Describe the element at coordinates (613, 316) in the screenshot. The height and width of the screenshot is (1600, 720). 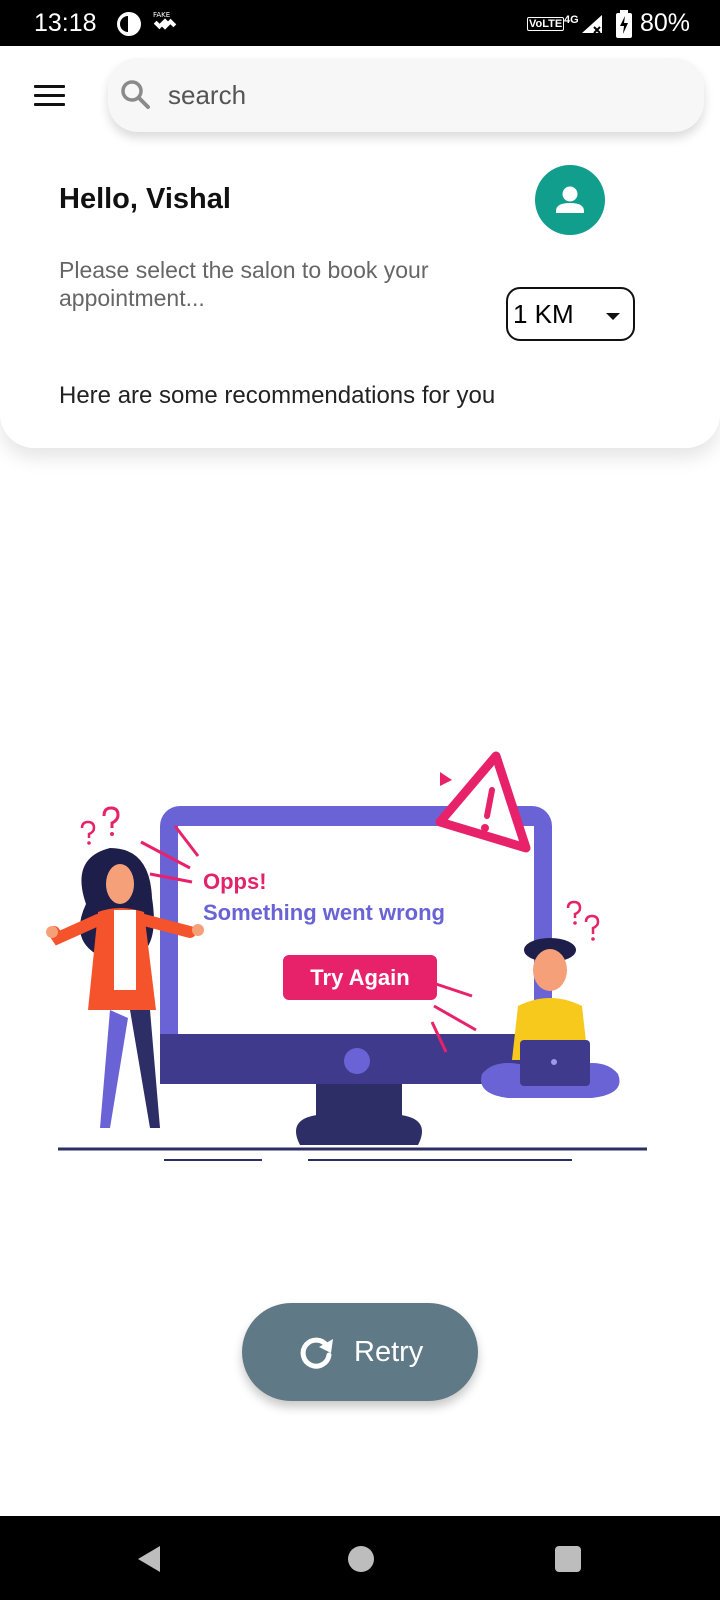
I see `dropdown-arrow-icon` at that location.